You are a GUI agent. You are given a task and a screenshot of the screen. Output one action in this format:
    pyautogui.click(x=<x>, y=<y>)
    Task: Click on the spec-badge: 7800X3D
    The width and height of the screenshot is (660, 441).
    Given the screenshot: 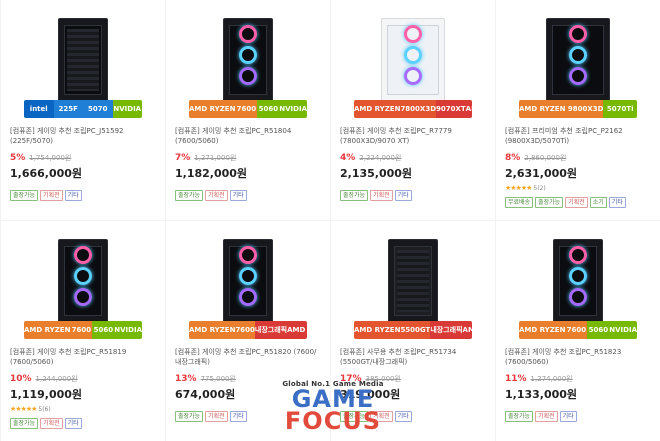 What is the action you would take?
    pyautogui.click(x=418, y=109)
    